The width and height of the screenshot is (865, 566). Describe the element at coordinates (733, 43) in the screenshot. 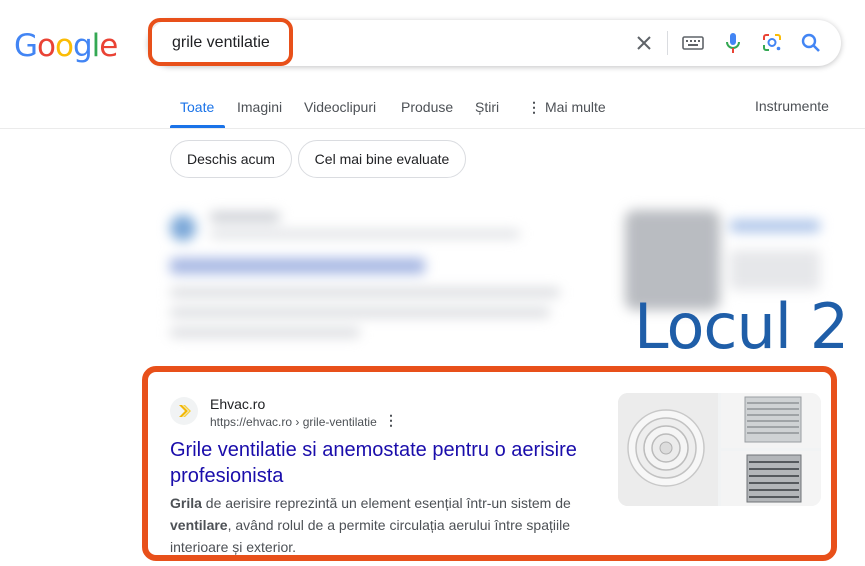

I see `microphone-icon` at that location.